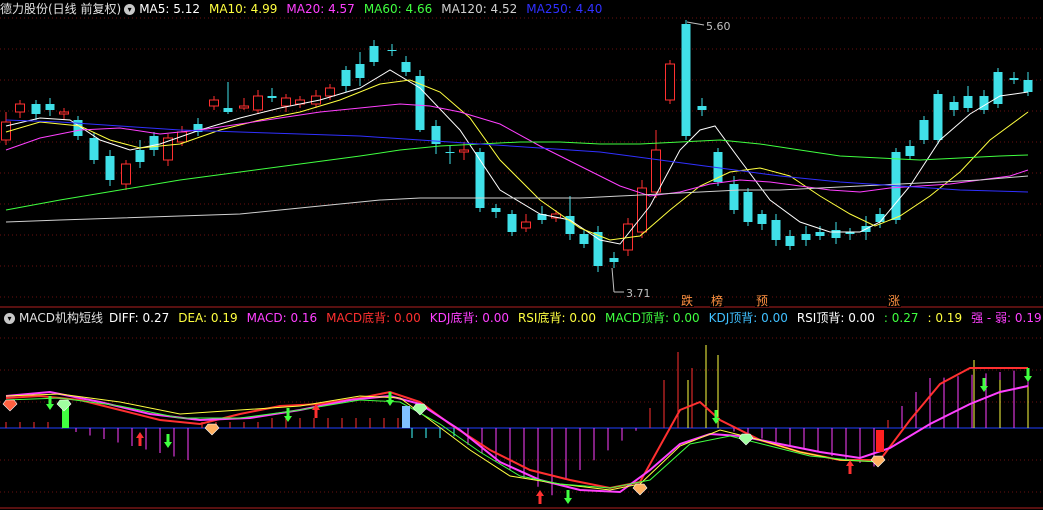  I want to click on ma60-line, so click(517, 175).